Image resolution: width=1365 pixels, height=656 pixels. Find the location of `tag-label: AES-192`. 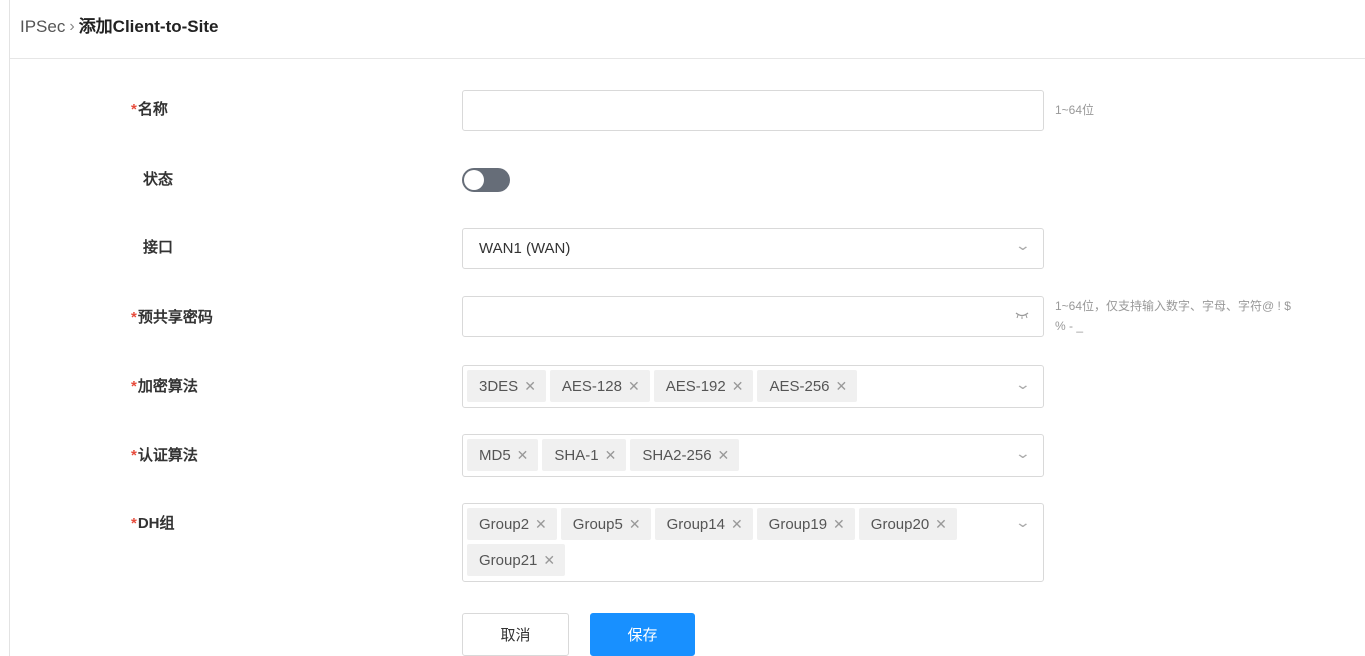

tag-label: AES-192 is located at coordinates (695, 386).